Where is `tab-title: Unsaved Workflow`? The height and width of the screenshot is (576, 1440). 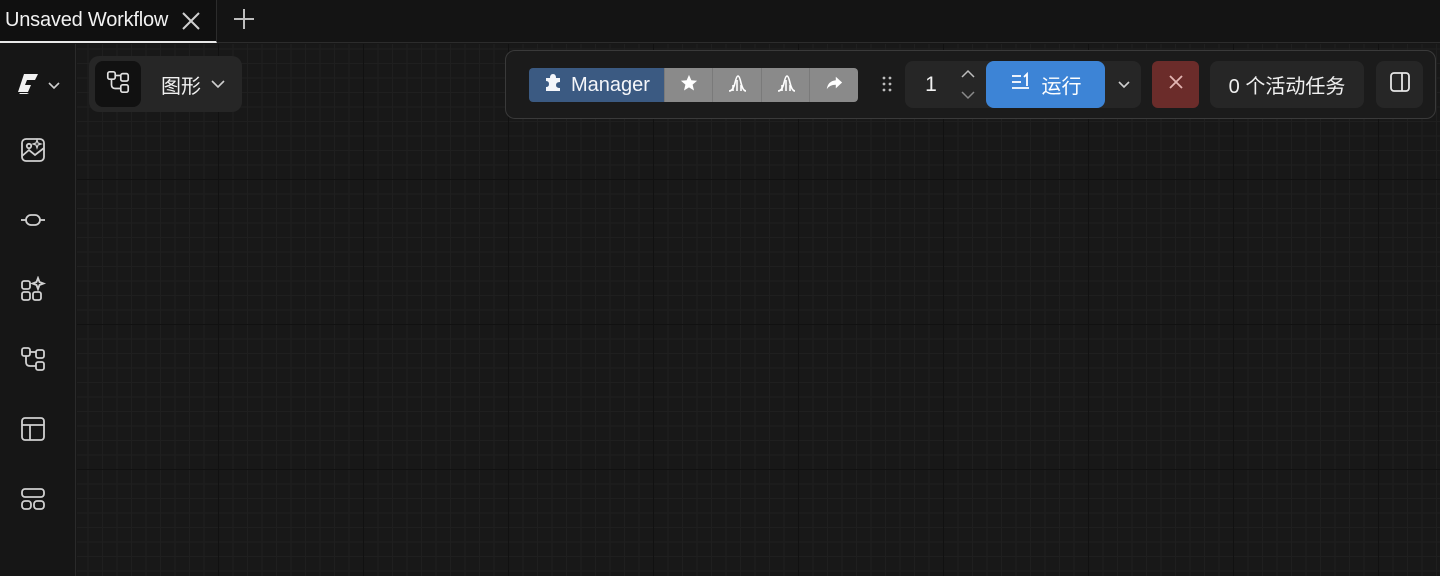 tab-title: Unsaved Workflow is located at coordinates (87, 20).